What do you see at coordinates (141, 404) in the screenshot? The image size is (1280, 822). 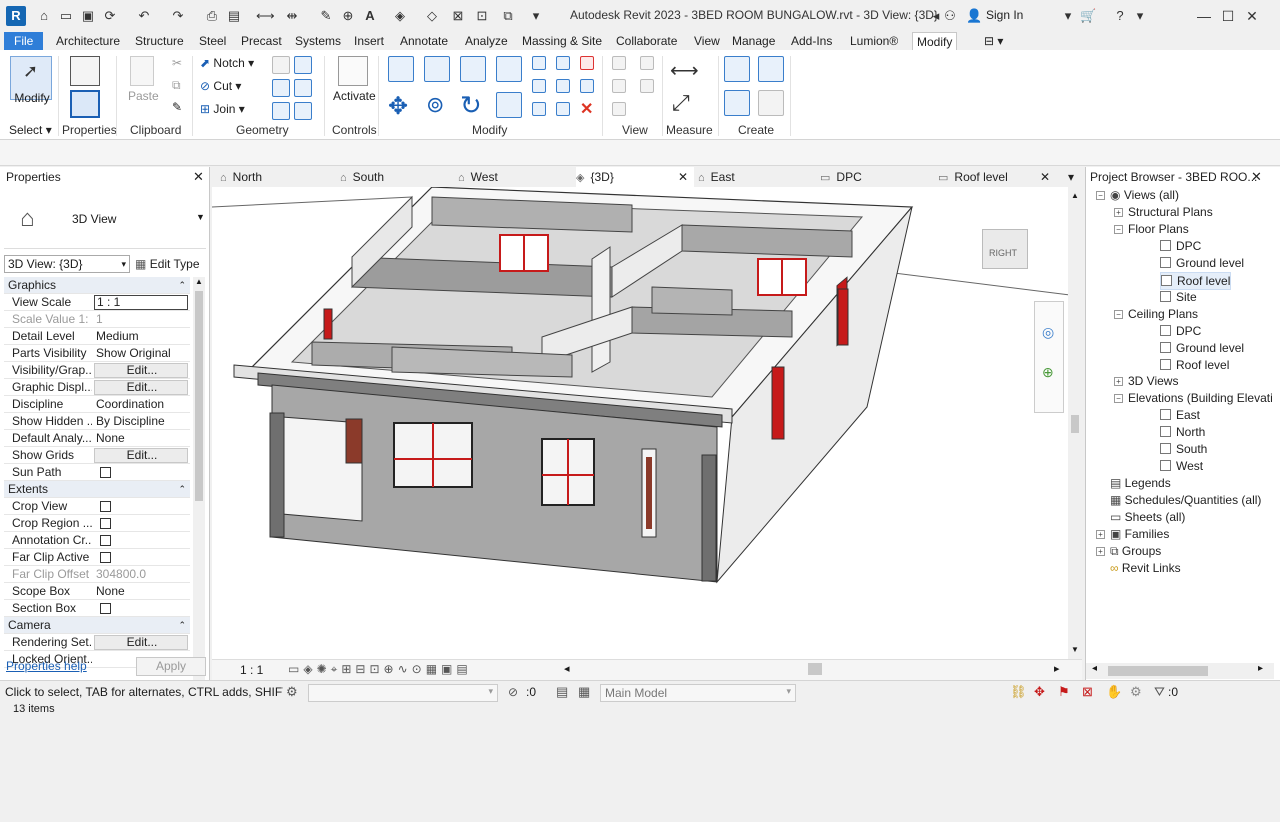 I see `property-value: Coordination` at bounding box center [141, 404].